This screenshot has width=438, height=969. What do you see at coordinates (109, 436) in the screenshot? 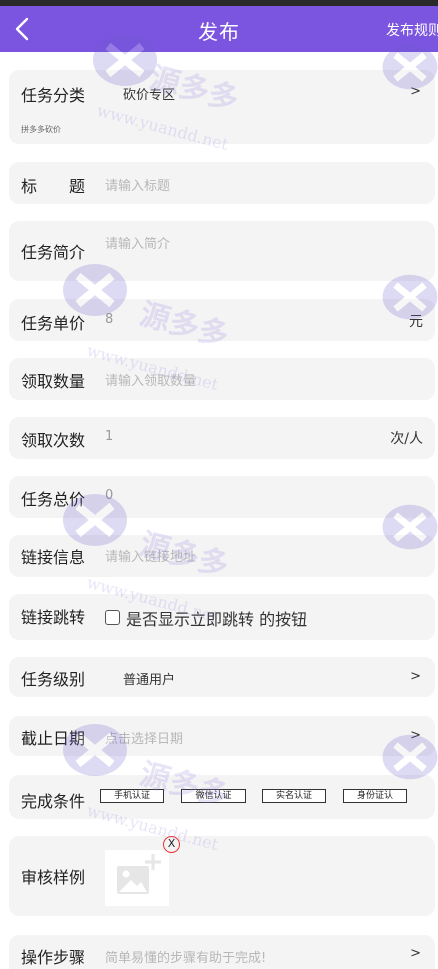
I see `times-input: 1` at bounding box center [109, 436].